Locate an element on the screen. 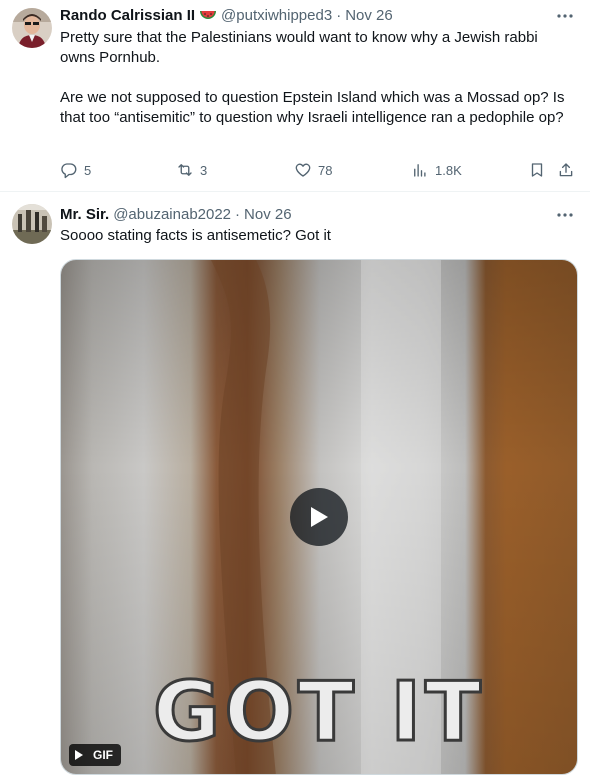 The width and height of the screenshot is (590, 778). play-icon is located at coordinates (319, 517).